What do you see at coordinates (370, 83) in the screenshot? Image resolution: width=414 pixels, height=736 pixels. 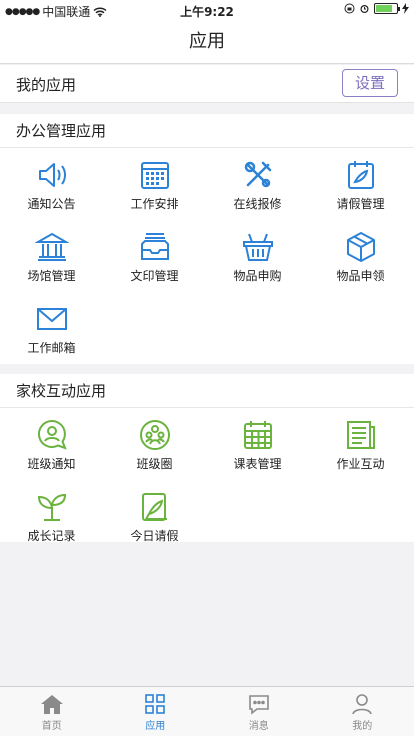 I see `settings-button: 设置` at bounding box center [370, 83].